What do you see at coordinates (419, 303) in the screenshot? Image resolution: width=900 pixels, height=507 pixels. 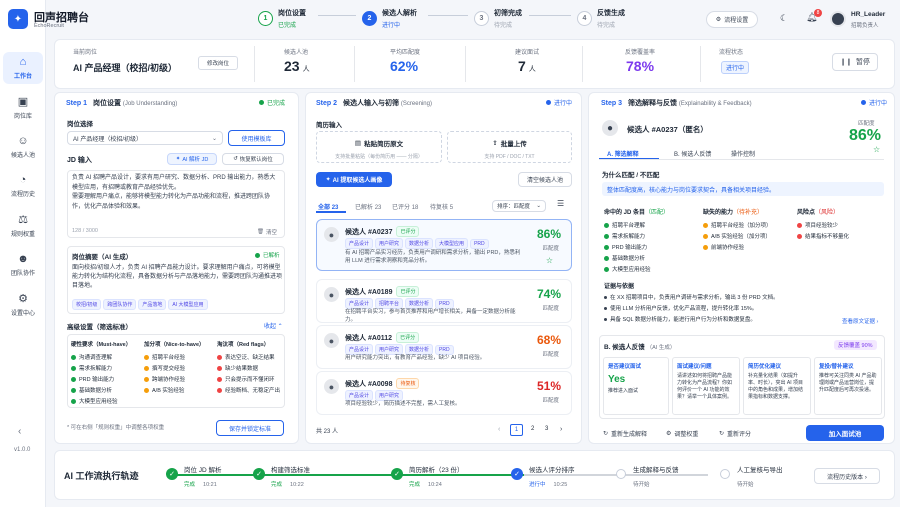 I see `candidate-tag: 数据分析` at bounding box center [419, 303].